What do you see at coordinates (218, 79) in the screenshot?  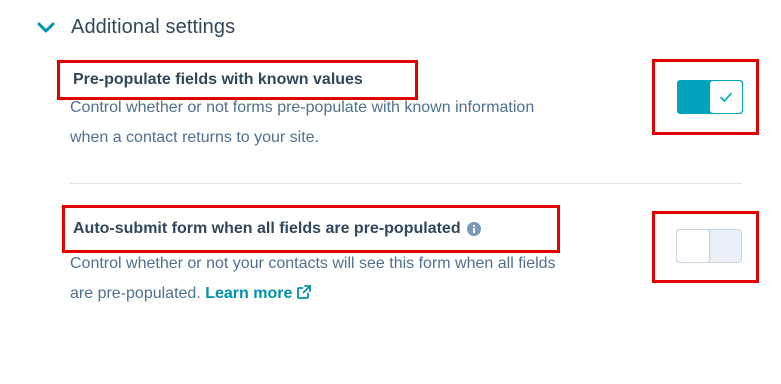 I see `prepopulate-title: Pre-populate fields with known values` at bounding box center [218, 79].